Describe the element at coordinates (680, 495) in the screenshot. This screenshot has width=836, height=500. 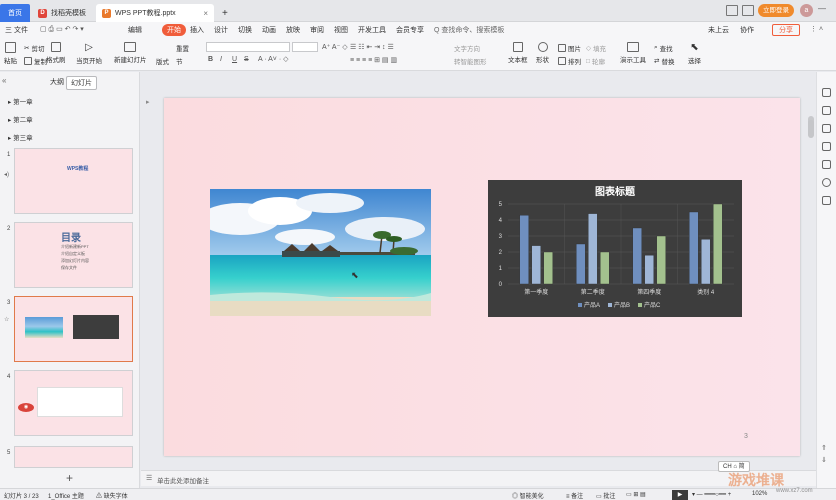
I see `slideshow-play-button: ▶` at that location.